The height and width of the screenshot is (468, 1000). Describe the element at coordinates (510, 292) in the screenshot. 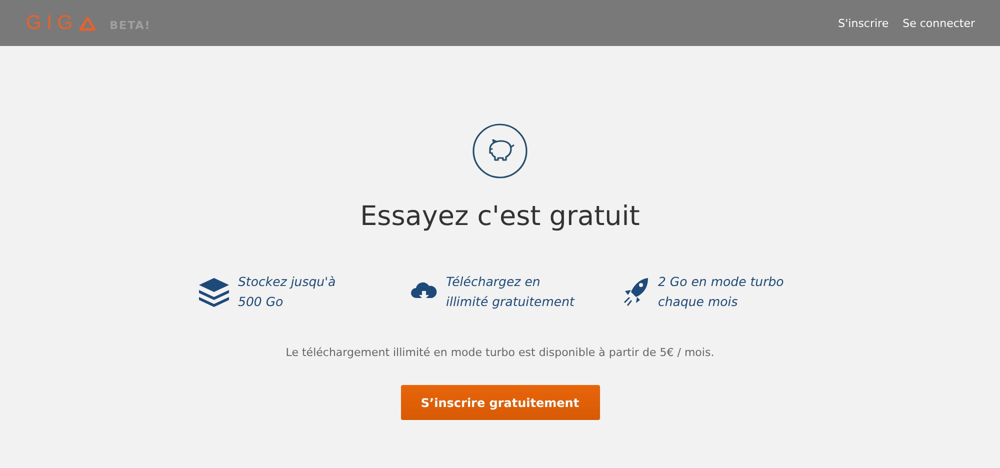

I see `feature-text: Téléchargez en illimité gratuitement` at that location.